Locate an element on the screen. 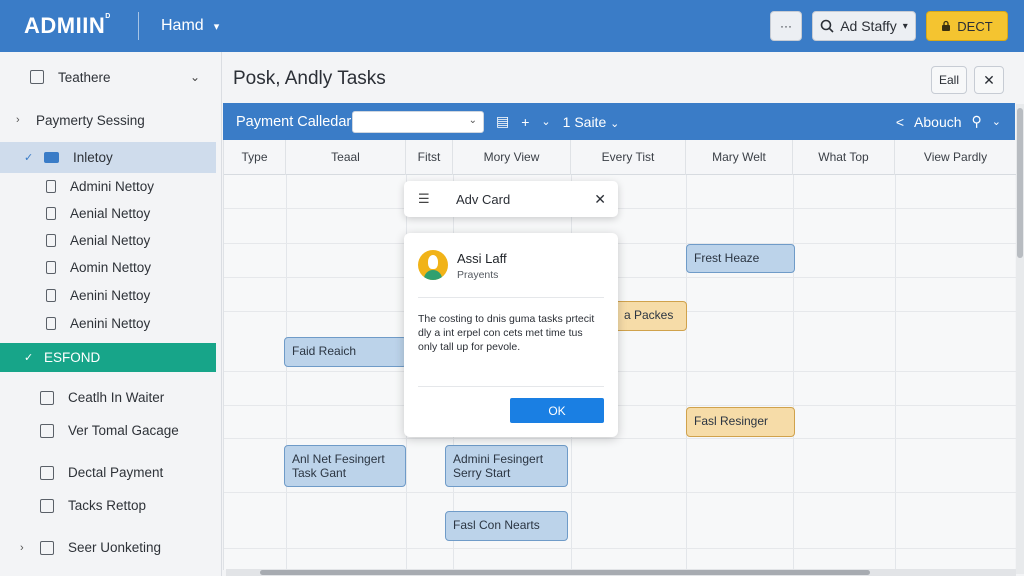 The height and width of the screenshot is (576, 1024). list-icon: ☰ is located at coordinates (424, 198).